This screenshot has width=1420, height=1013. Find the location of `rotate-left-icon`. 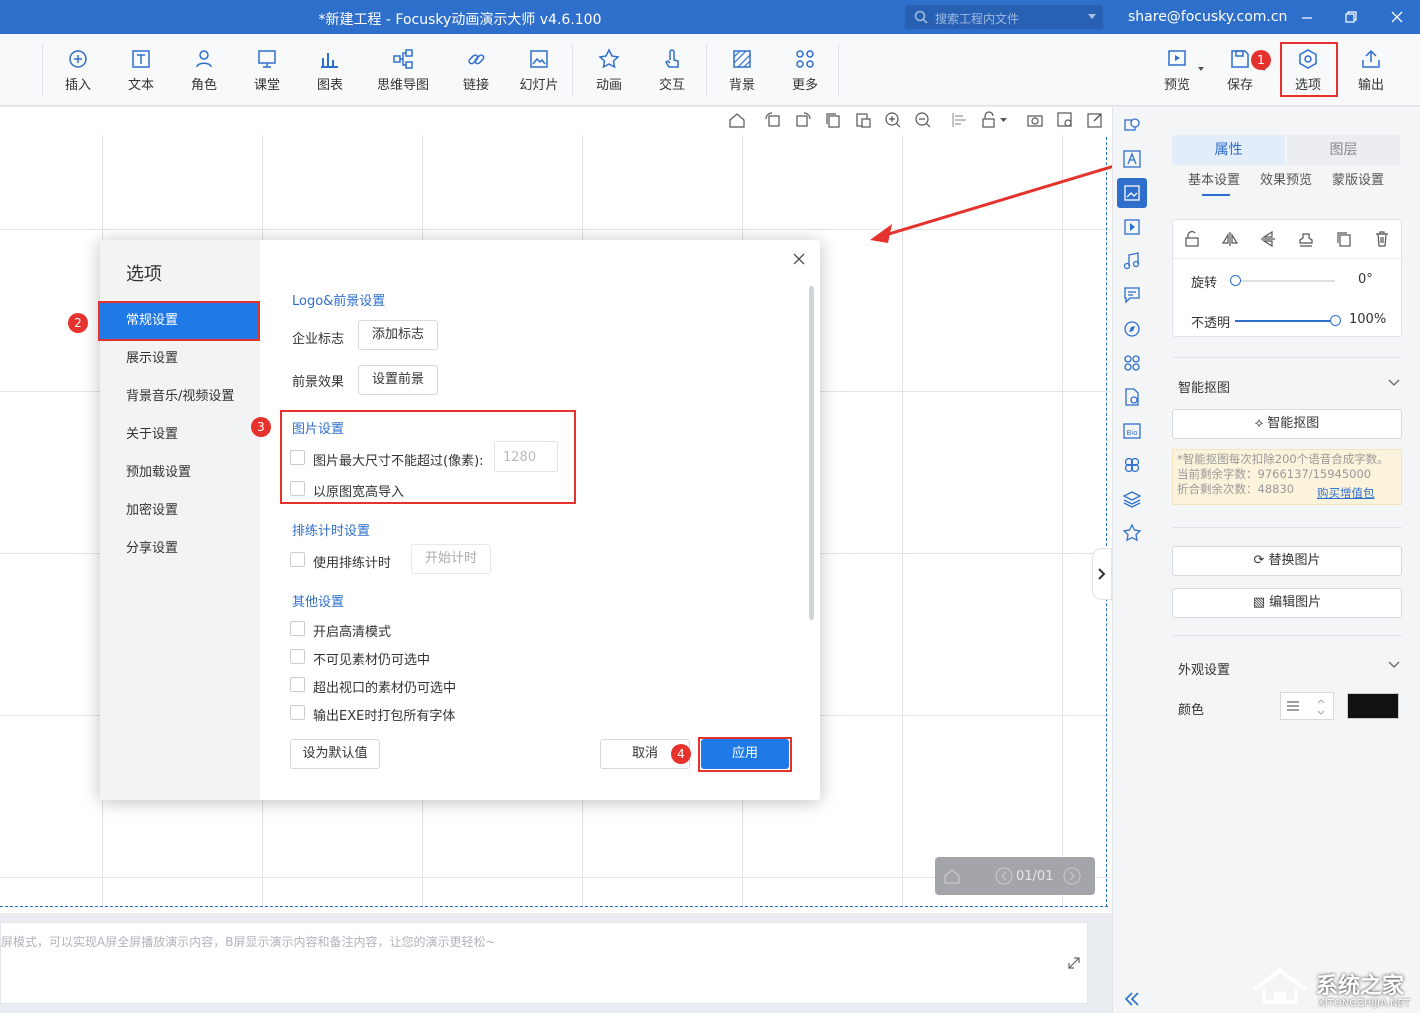

rotate-left-icon is located at coordinates (773, 120).